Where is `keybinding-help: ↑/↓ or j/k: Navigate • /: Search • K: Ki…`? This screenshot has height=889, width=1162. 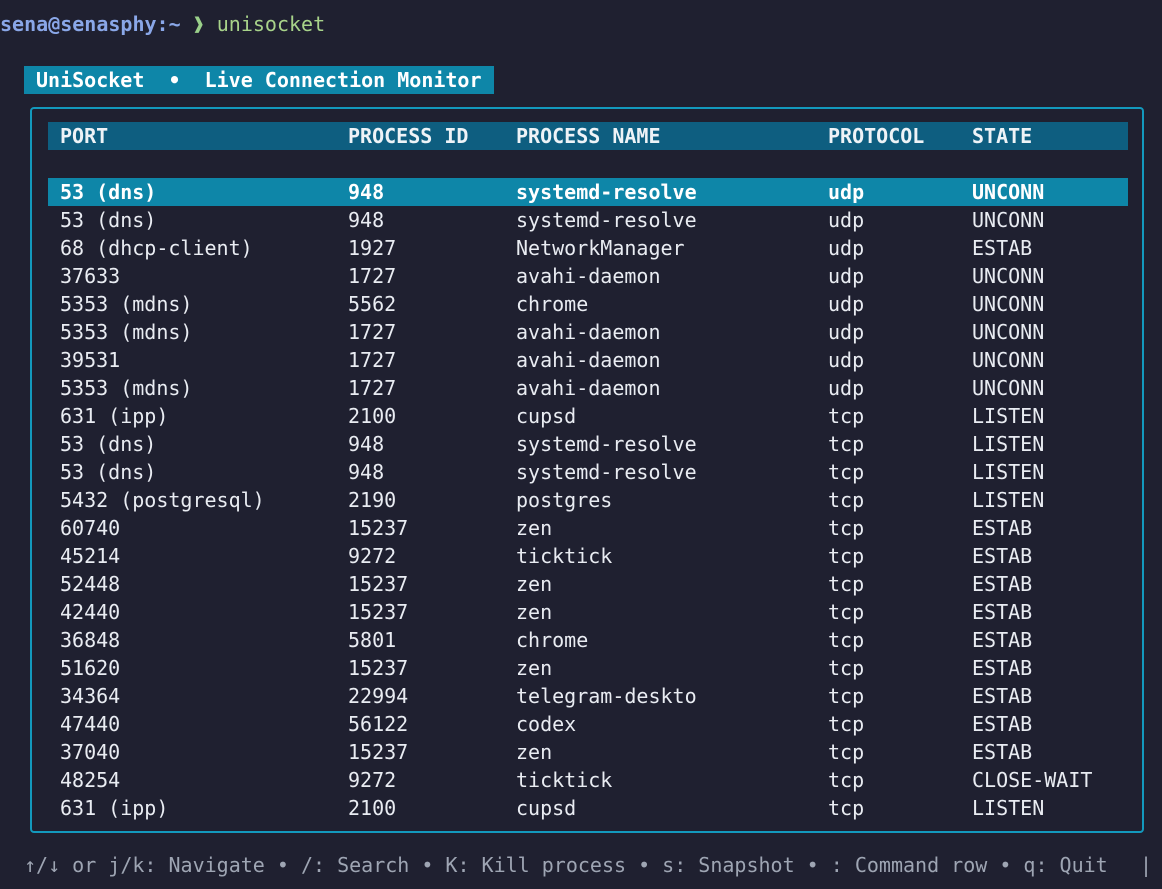 keybinding-help: ↑/↓ or j/k: Navigate • /: Search • K: Ki… is located at coordinates (566, 865).